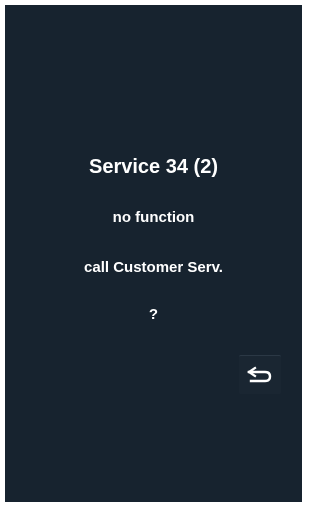 Image resolution: width=320 pixels, height=507 pixels. I want to click on help-question-mark: ?, so click(153, 314).